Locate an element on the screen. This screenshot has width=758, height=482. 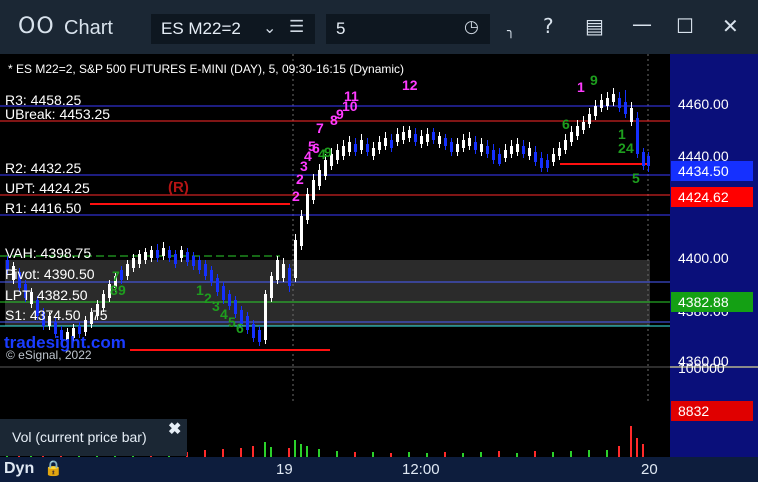
symbol-value: ES M22=2 is located at coordinates (201, 28).